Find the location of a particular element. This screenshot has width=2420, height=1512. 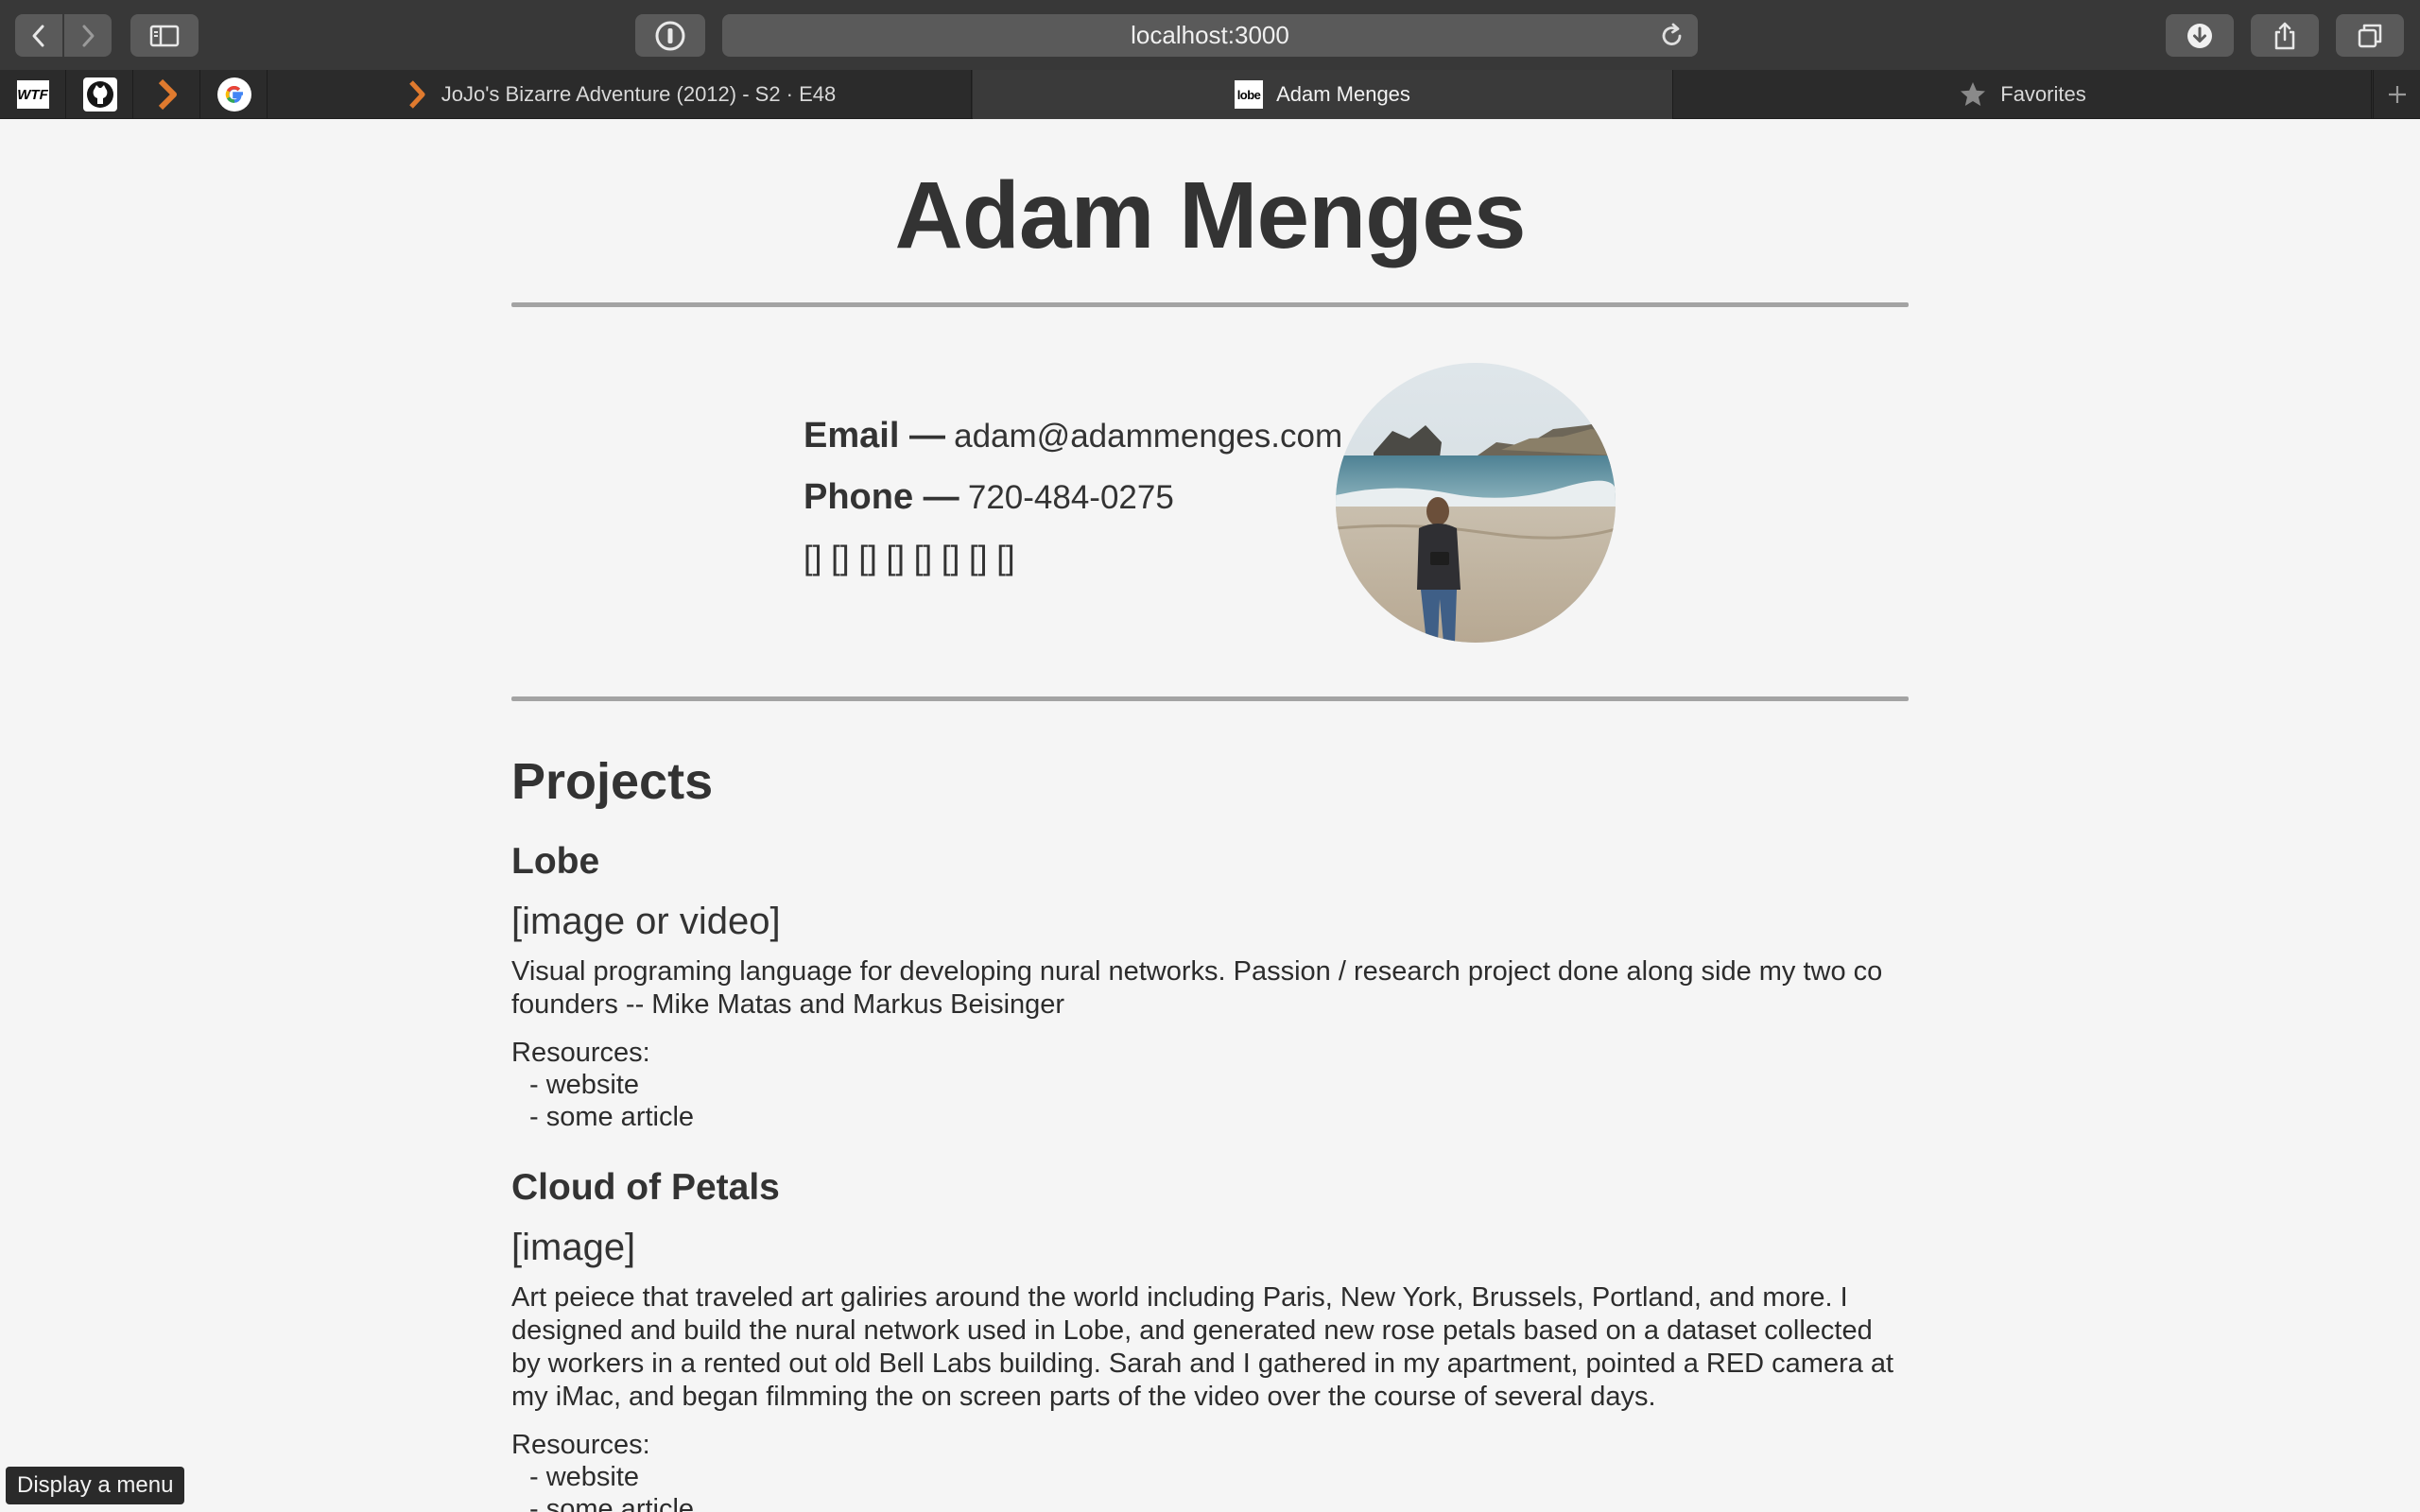

media-placeholder: [image or video] is located at coordinates (646, 921).